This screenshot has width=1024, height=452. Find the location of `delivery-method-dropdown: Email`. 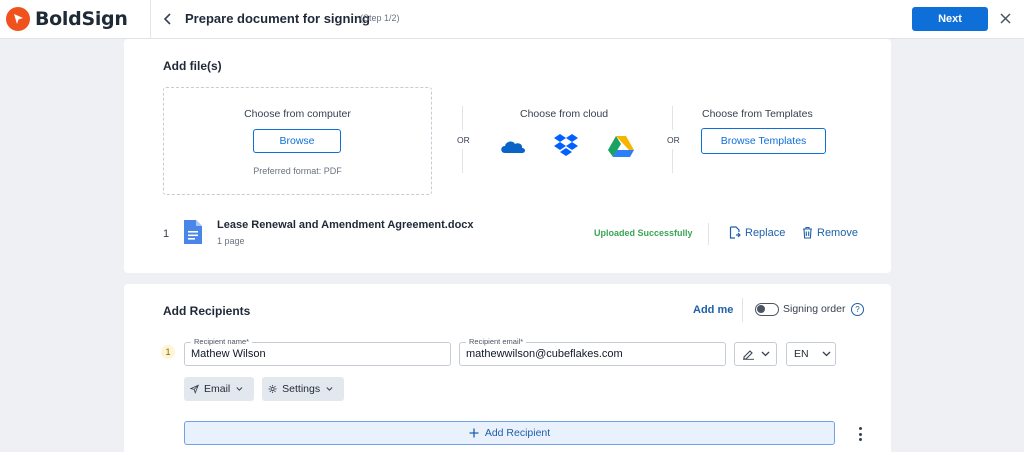

delivery-method-dropdown: Email is located at coordinates (219, 389).